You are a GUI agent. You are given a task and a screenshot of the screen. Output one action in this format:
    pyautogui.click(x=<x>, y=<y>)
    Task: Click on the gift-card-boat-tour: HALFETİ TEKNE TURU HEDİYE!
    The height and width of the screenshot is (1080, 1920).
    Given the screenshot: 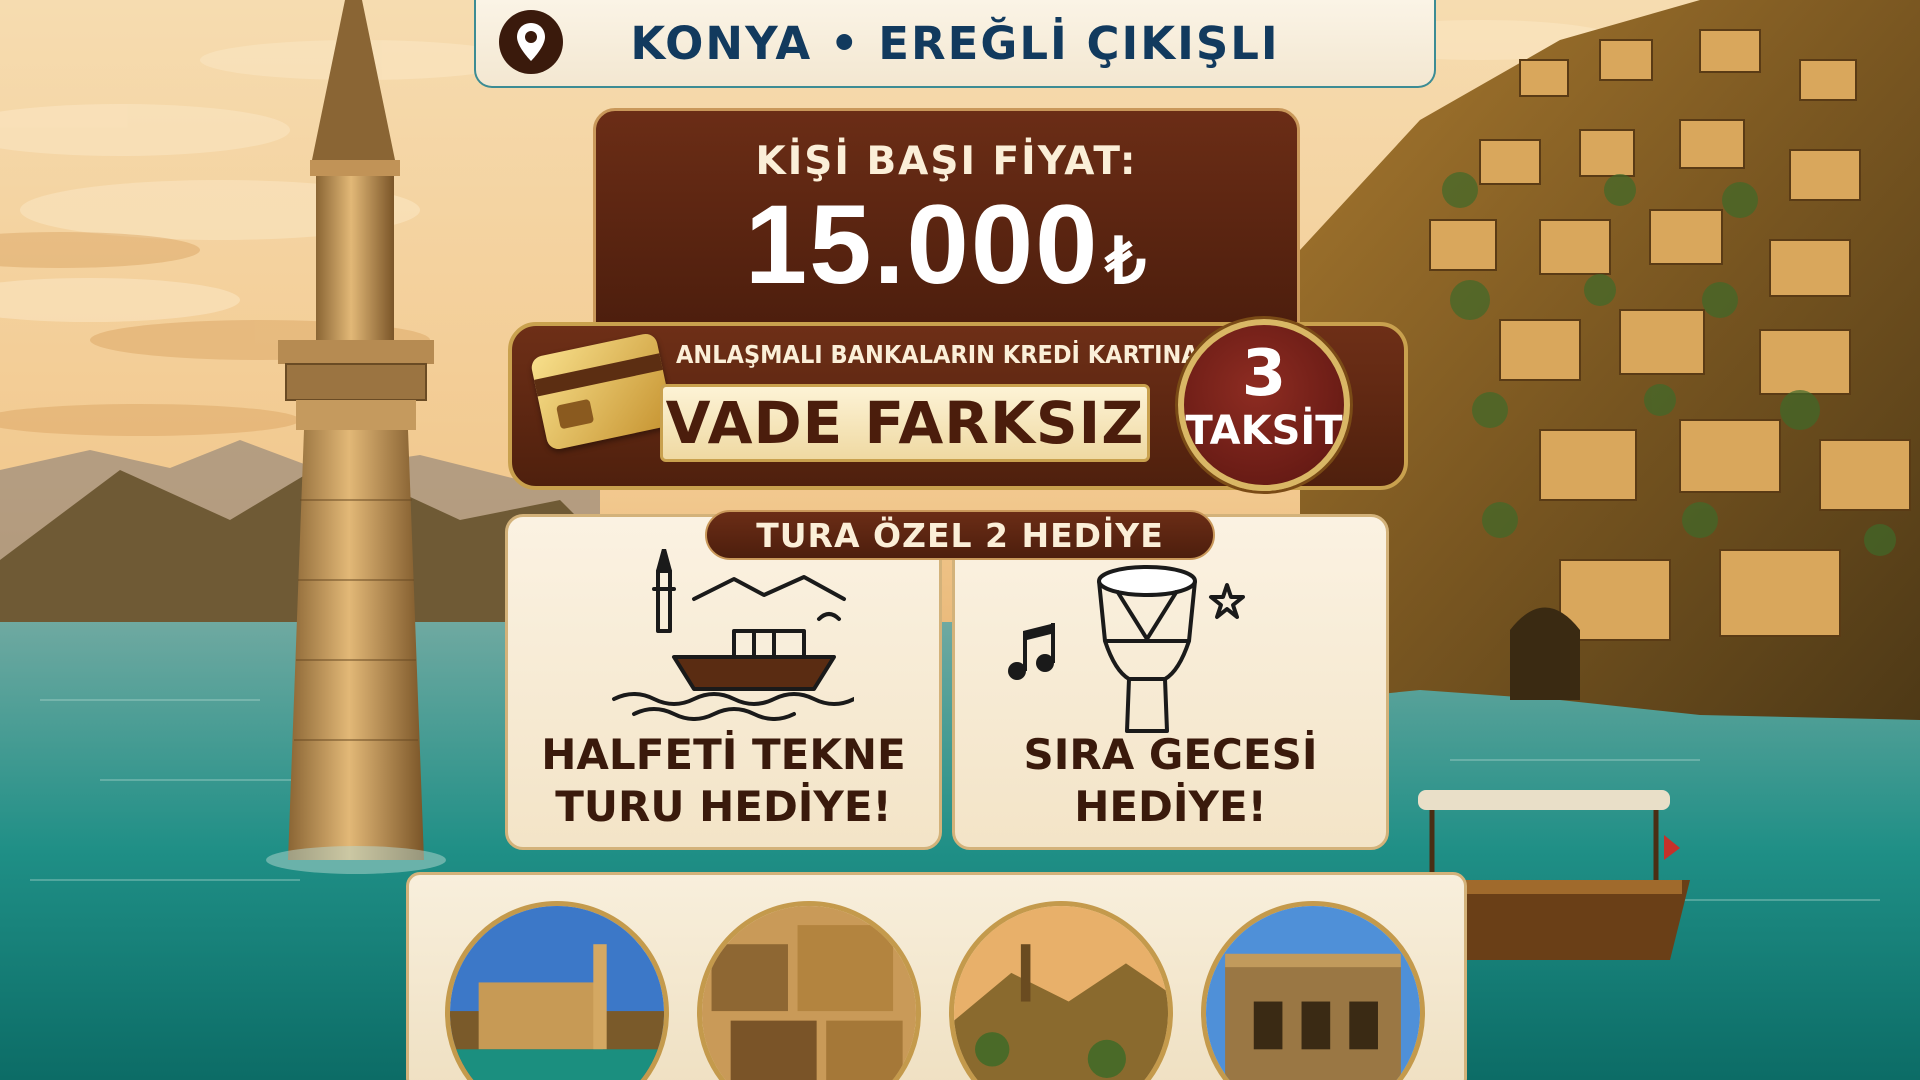 What is the action you would take?
    pyautogui.click(x=723, y=682)
    